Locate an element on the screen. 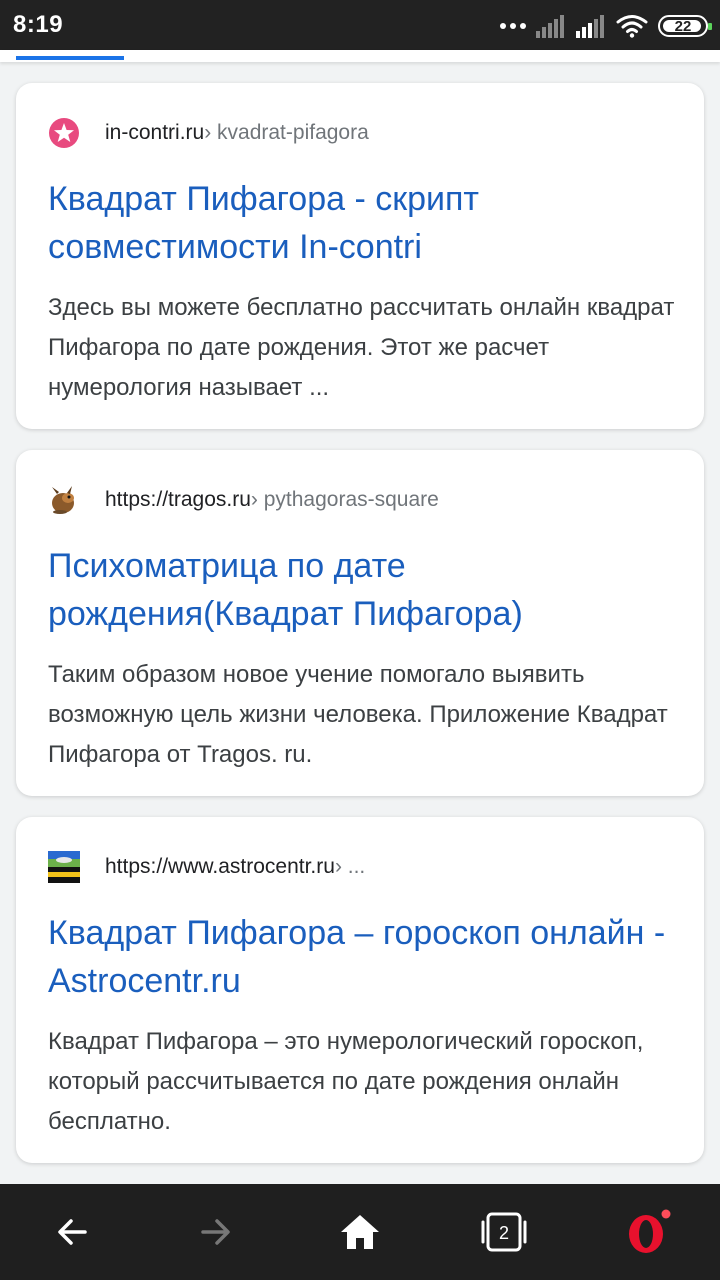 This screenshot has width=720, height=1280. result-source: https://tragos.ru › pythagoras-square is located at coordinates (243, 500).